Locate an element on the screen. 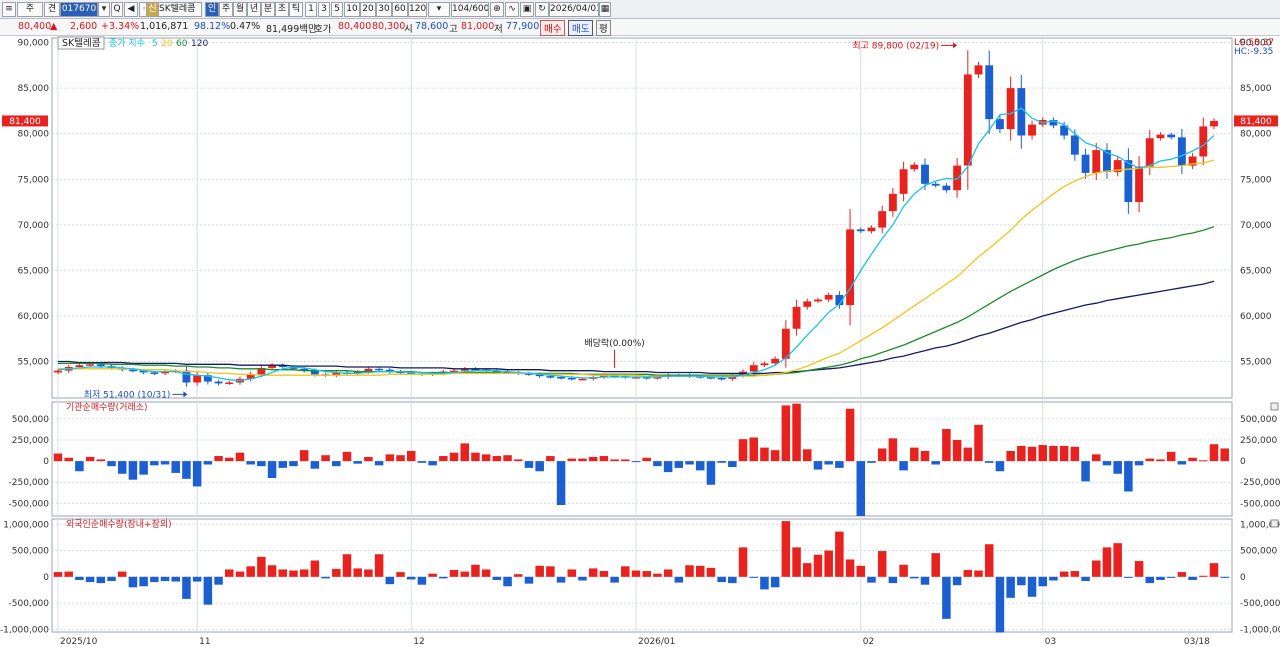  period-minute: 분 is located at coordinates (268, 9).